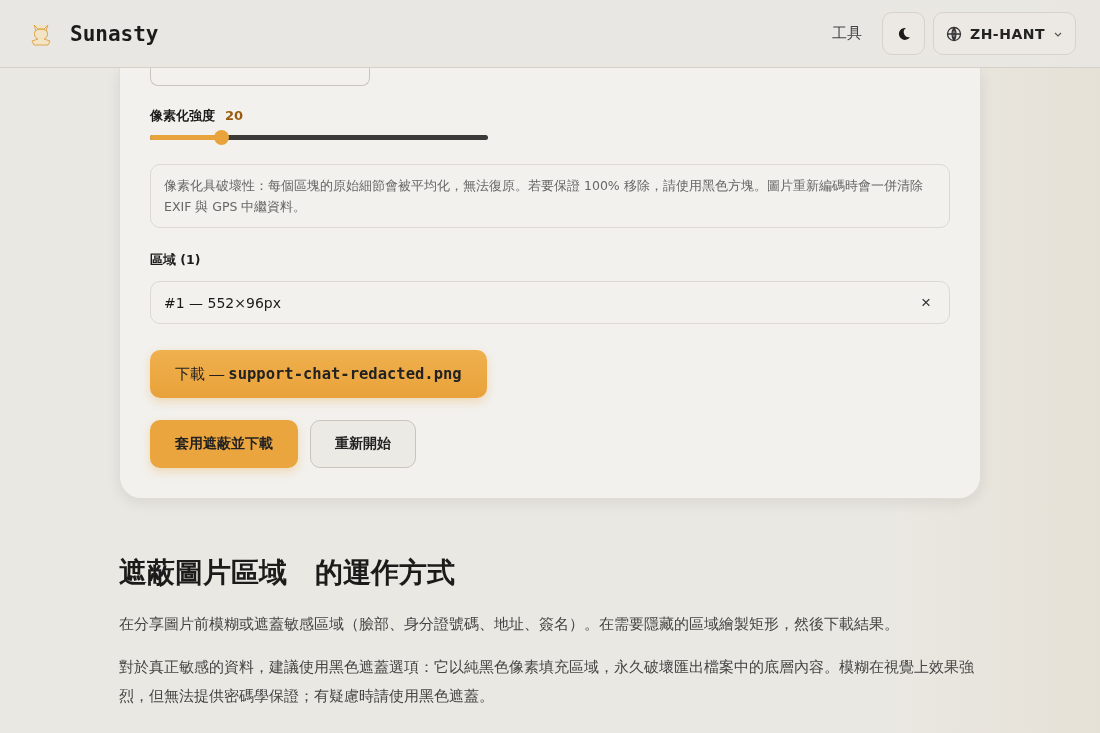  I want to click on paragraph: 對於真正敏感的資料，建議使用黑色遮蓋選項：它以純黑色像素填充區域，永久破壞匯出檔案中的底層內容。模糊在視覺上效果強烈，但無法提供密碼學保證；有疑慮時請使用黑色遮蓋。, so click(547, 682).